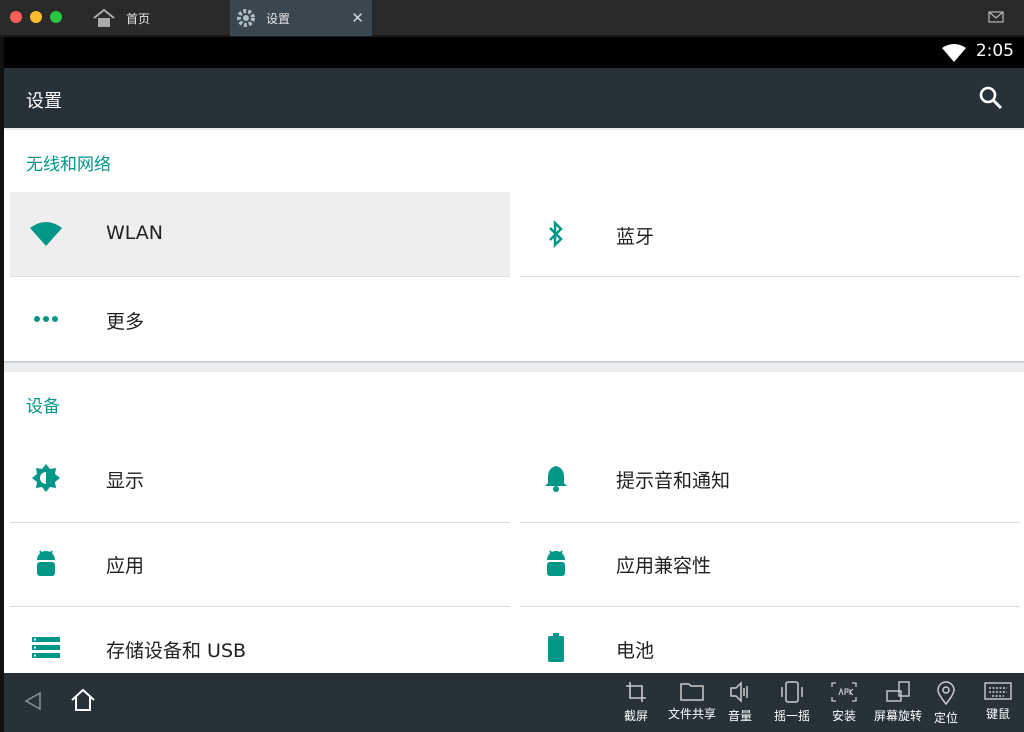 The height and width of the screenshot is (732, 1024). What do you see at coordinates (260, 234) in the screenshot?
I see `setting-item-wlan: WLAN` at bounding box center [260, 234].